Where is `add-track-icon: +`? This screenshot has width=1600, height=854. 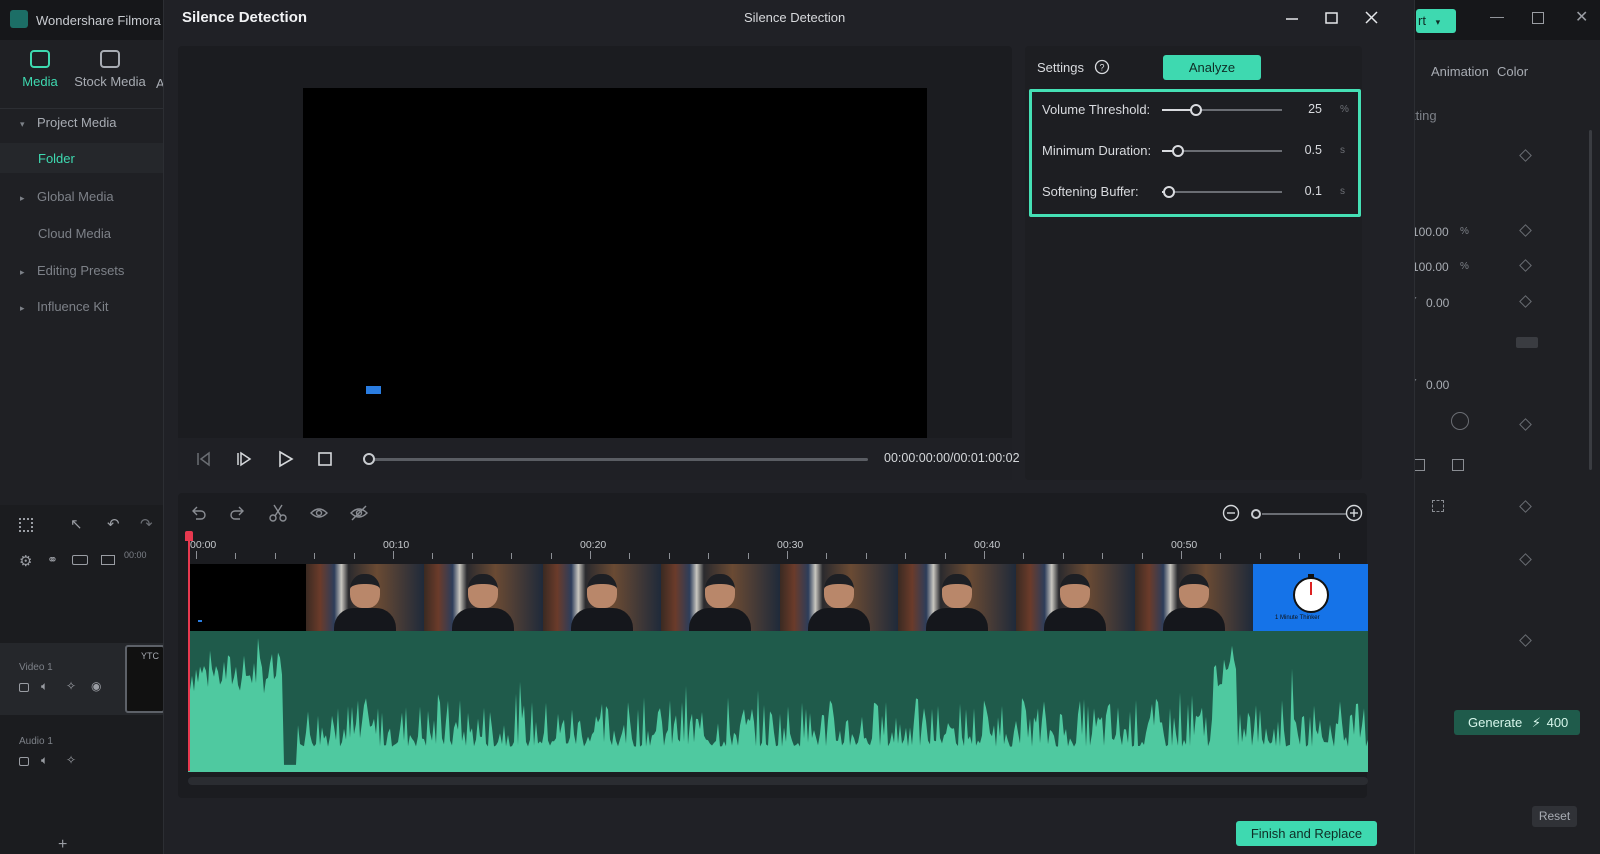 add-track-icon: + is located at coordinates (62, 845).